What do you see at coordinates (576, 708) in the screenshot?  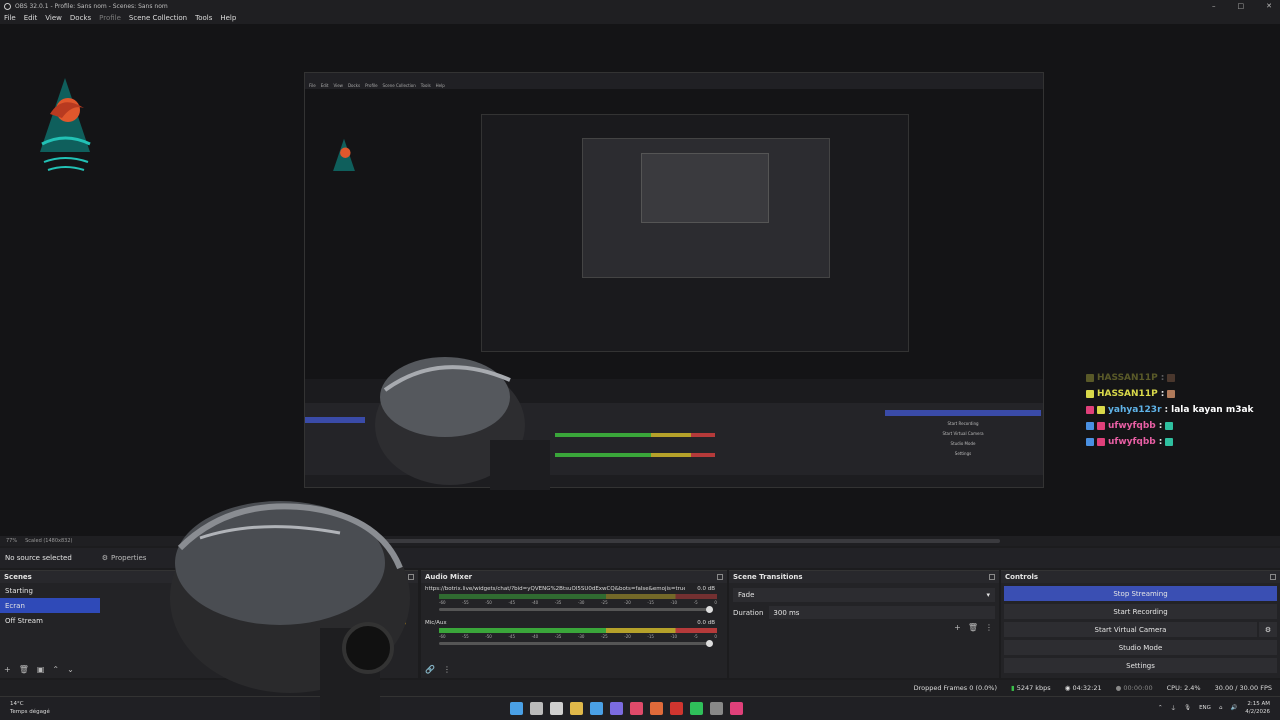 I see `file-explorer-icon` at bounding box center [576, 708].